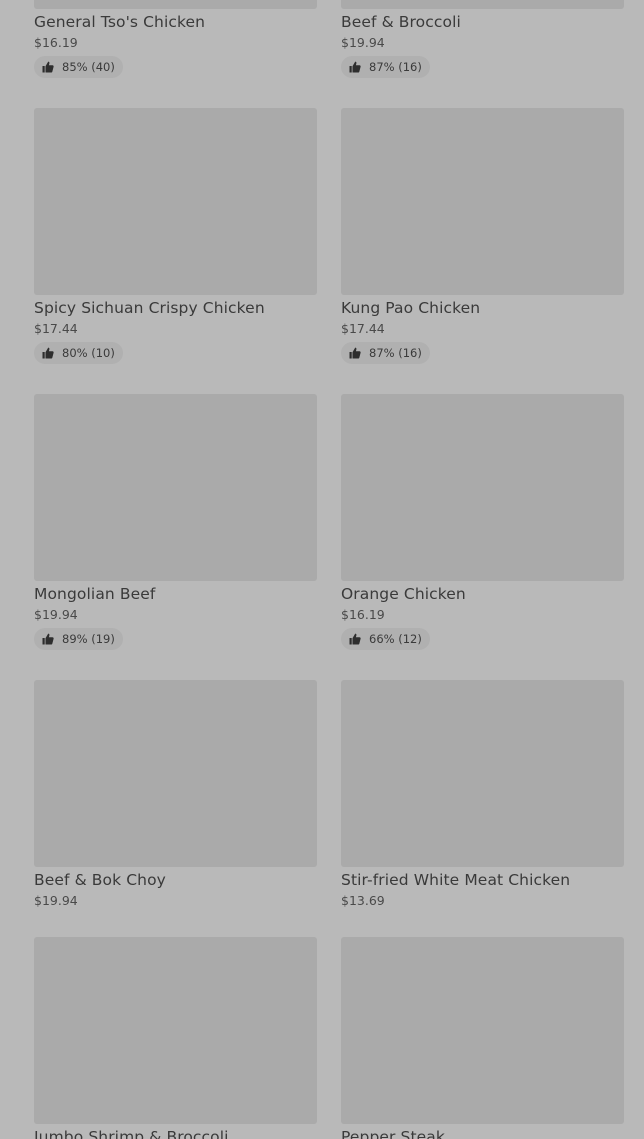 The height and width of the screenshot is (1139, 644). I want to click on menu-item-card: Jumbo Shrimp & Broccoli, so click(175, 1038).